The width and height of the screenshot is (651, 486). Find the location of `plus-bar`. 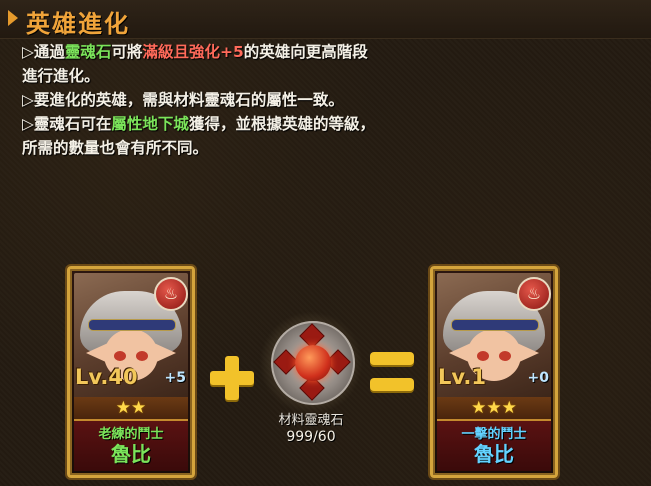

plus-bar is located at coordinates (232, 378).